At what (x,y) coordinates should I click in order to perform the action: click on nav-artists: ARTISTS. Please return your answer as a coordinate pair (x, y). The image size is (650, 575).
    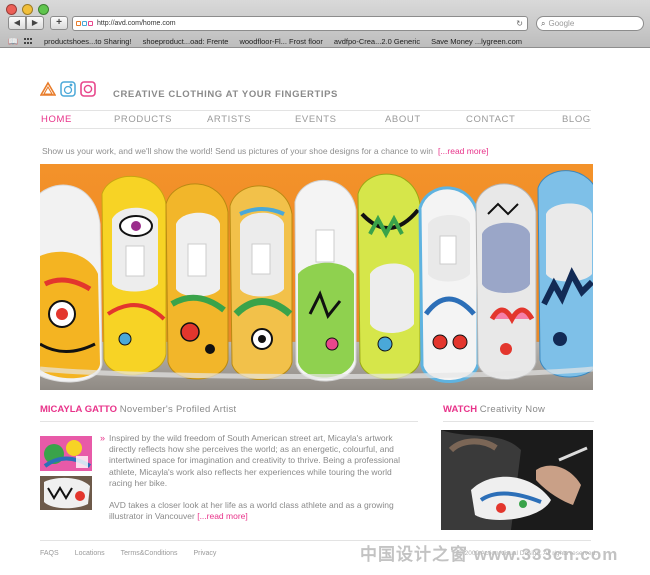
    Looking at the image, I should click on (229, 119).